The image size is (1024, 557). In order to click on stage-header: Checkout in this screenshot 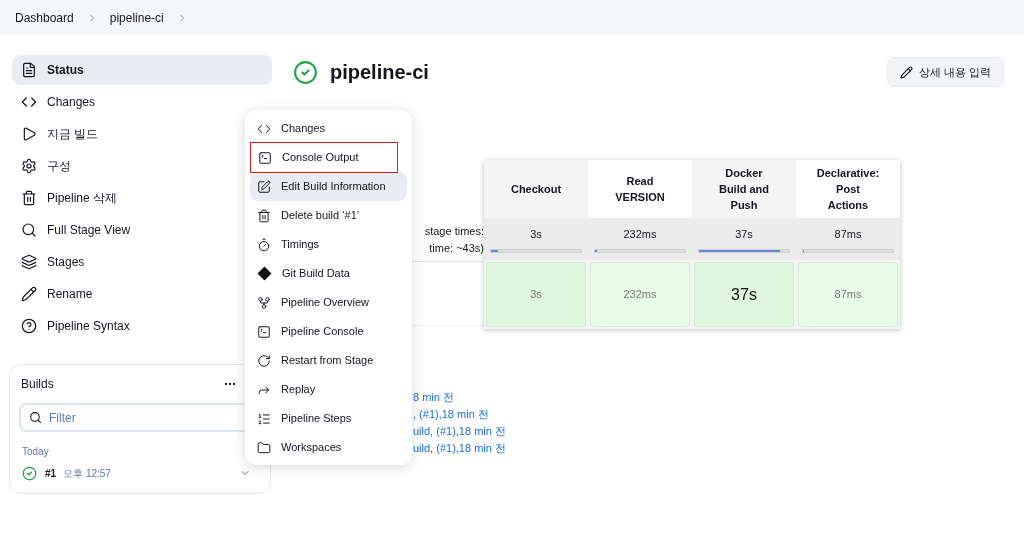, I will do `click(536, 189)`.